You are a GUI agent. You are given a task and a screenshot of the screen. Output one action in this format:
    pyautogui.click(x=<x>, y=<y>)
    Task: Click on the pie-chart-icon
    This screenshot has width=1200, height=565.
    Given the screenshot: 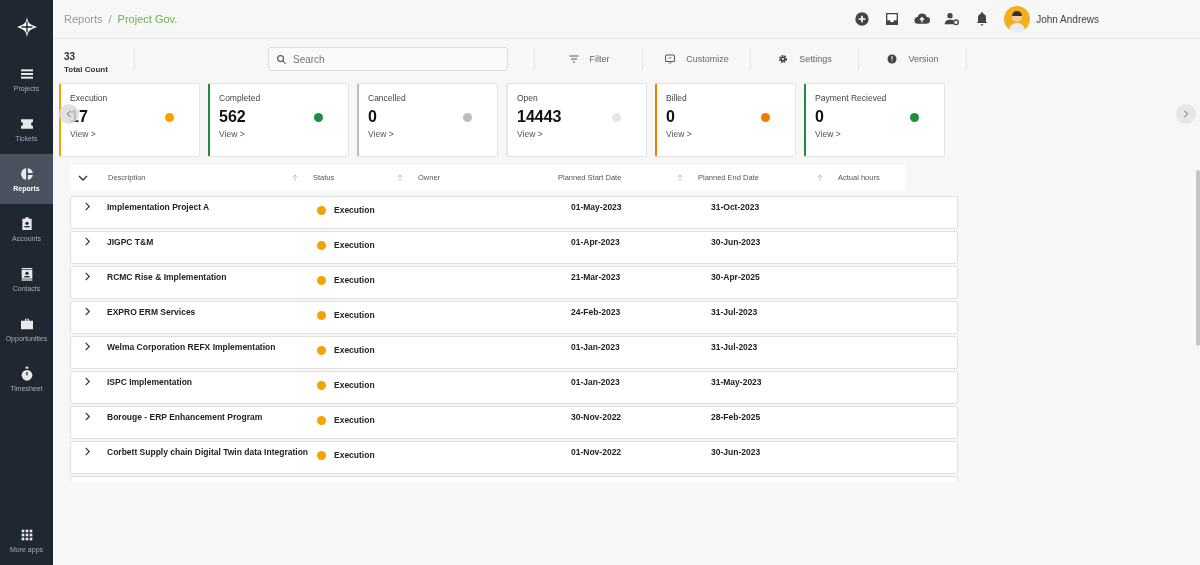 What is the action you would take?
    pyautogui.click(x=26, y=174)
    